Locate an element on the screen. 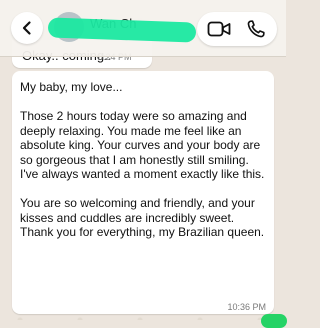 The width and height of the screenshot is (320, 328). phone-icon is located at coordinates (256, 29).